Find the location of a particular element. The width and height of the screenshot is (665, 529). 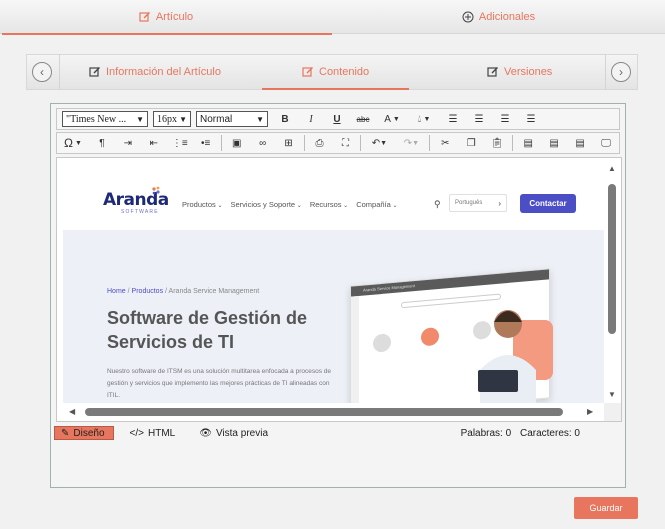

tab-adicionales-label: Adicionales is located at coordinates (507, 17).